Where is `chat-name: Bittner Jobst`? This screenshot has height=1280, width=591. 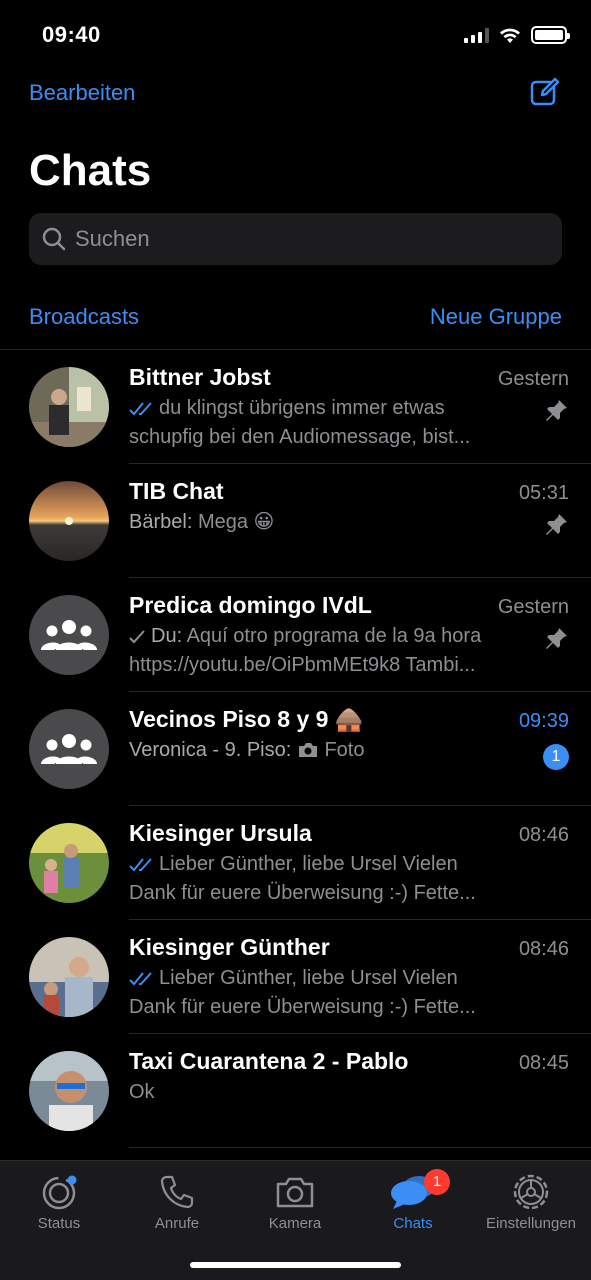
chat-name: Bittner Jobst is located at coordinates (200, 377).